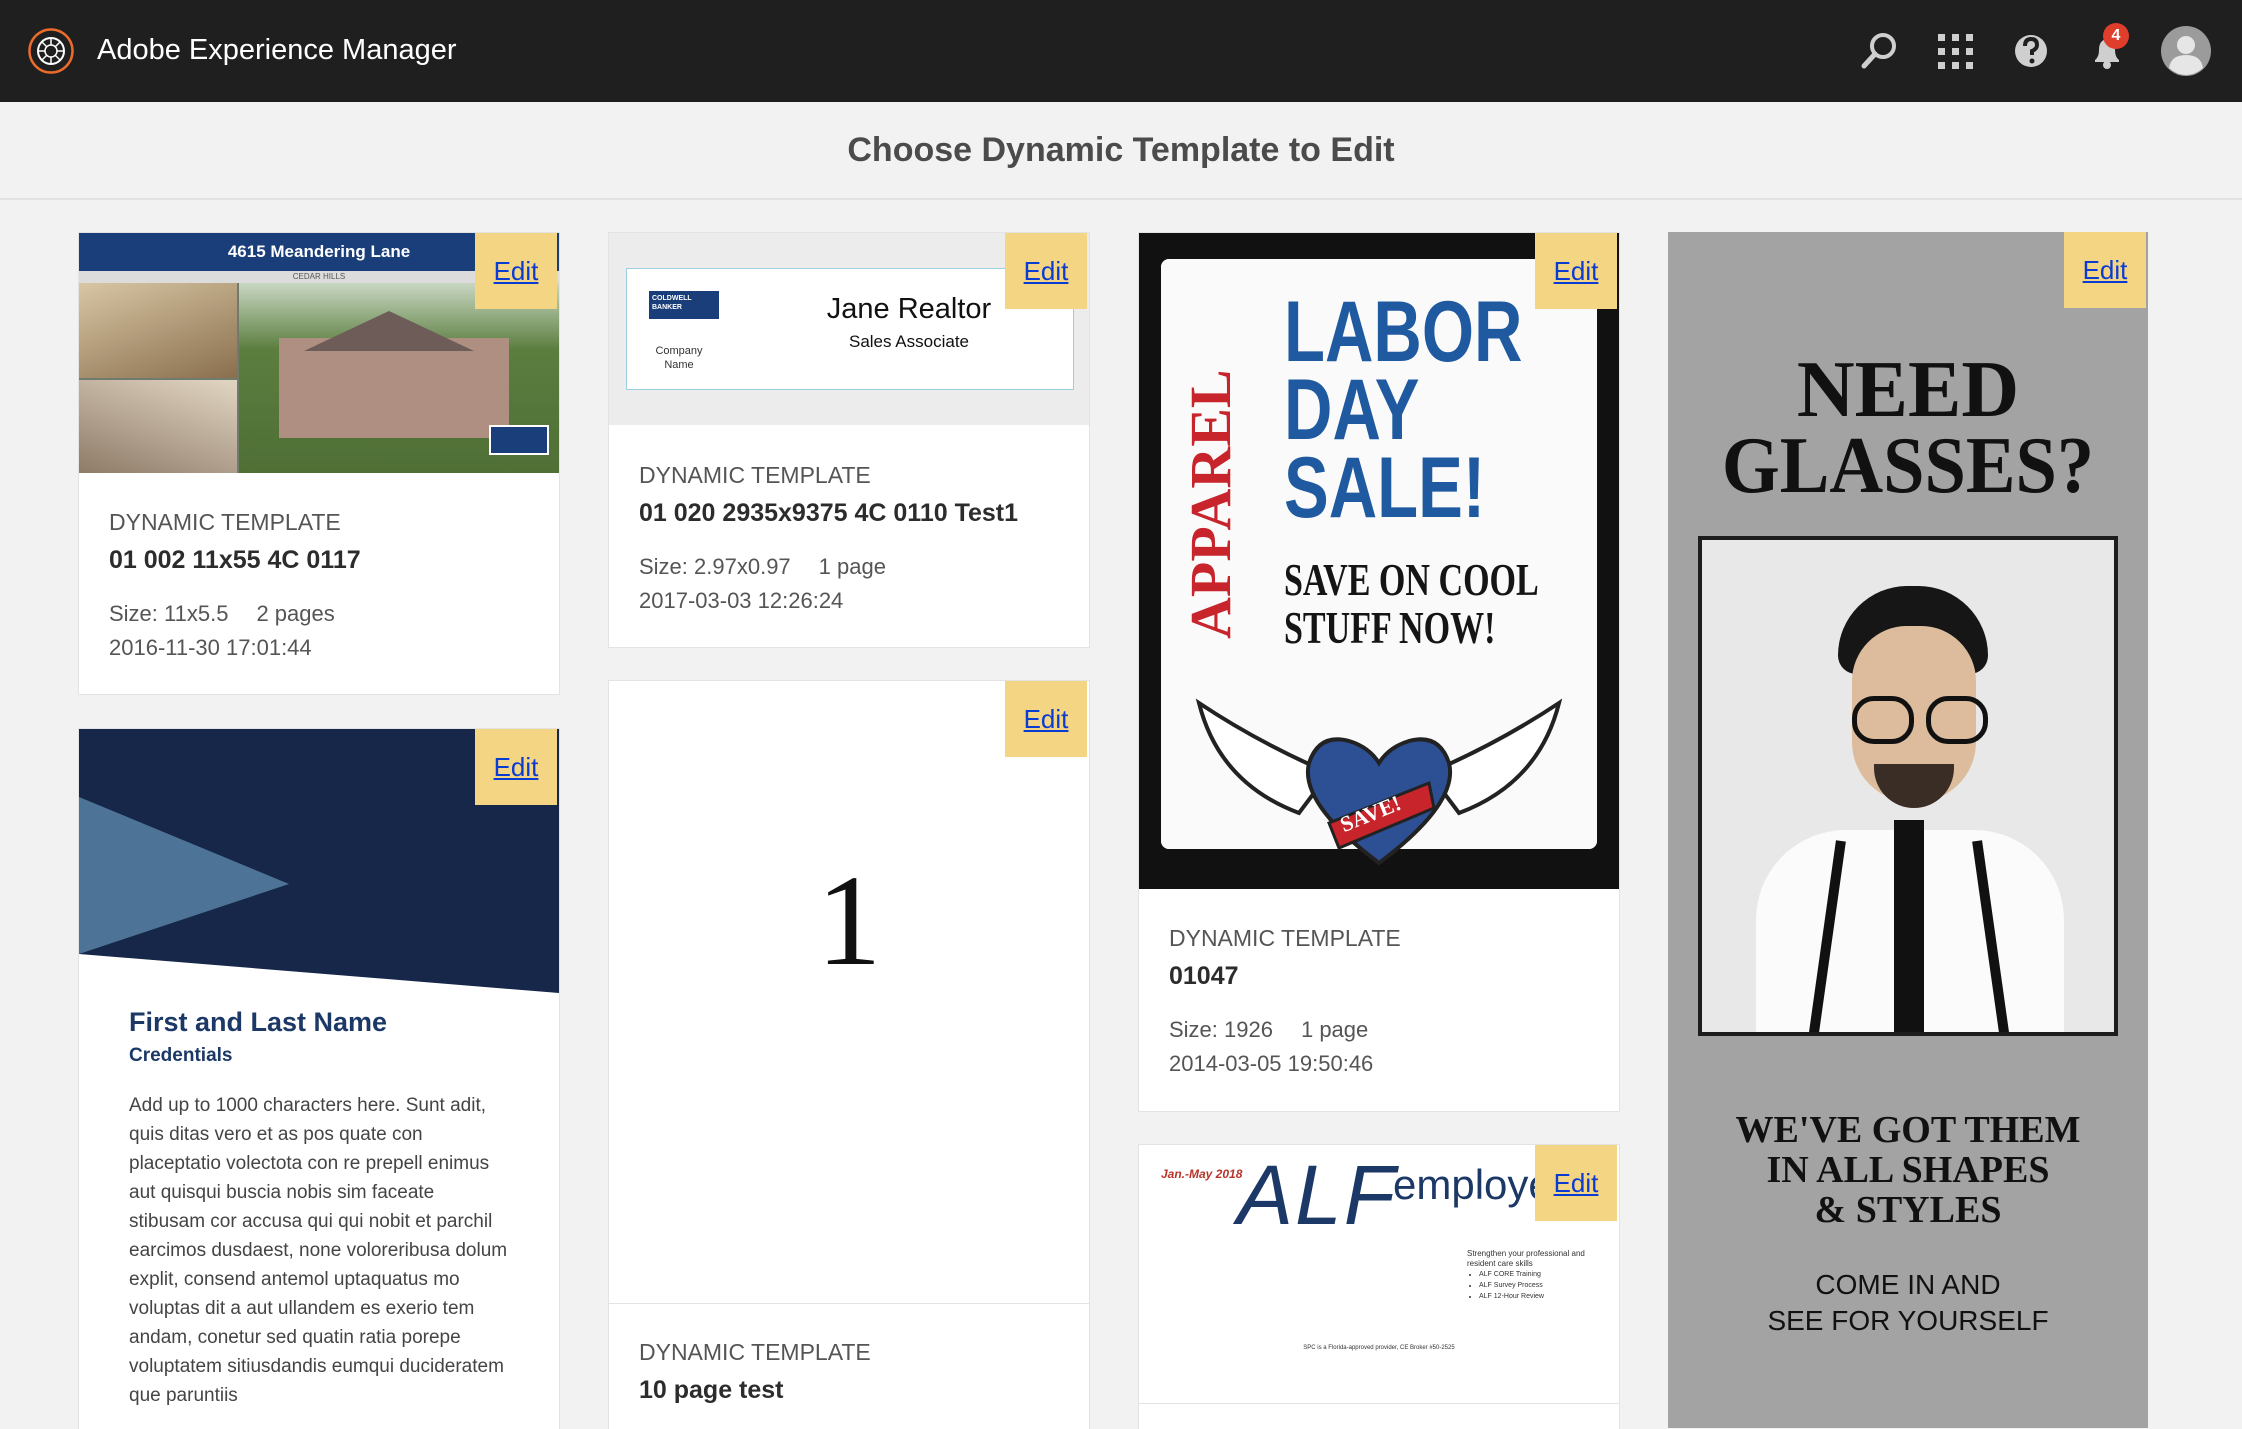 The image size is (2242, 1429). Describe the element at coordinates (828, 513) in the screenshot. I see `template-name: 01 020 2935x9375 4C 0110 Test1` at that location.